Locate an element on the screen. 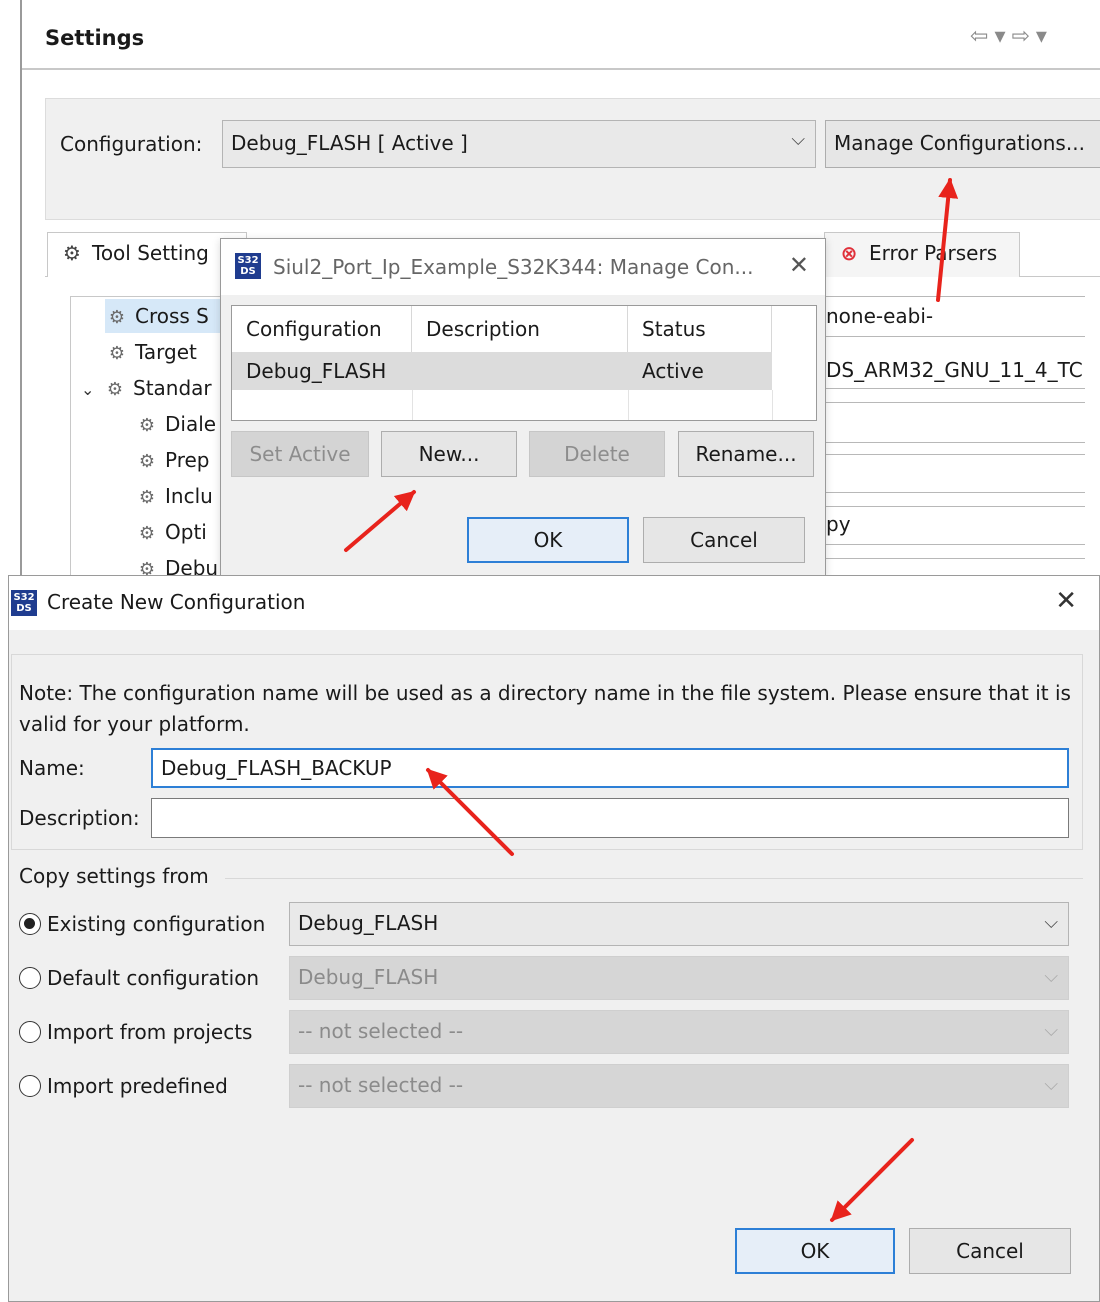 The image size is (1100, 1302). back-arrow-icon: ⇦ is located at coordinates (981, 36).